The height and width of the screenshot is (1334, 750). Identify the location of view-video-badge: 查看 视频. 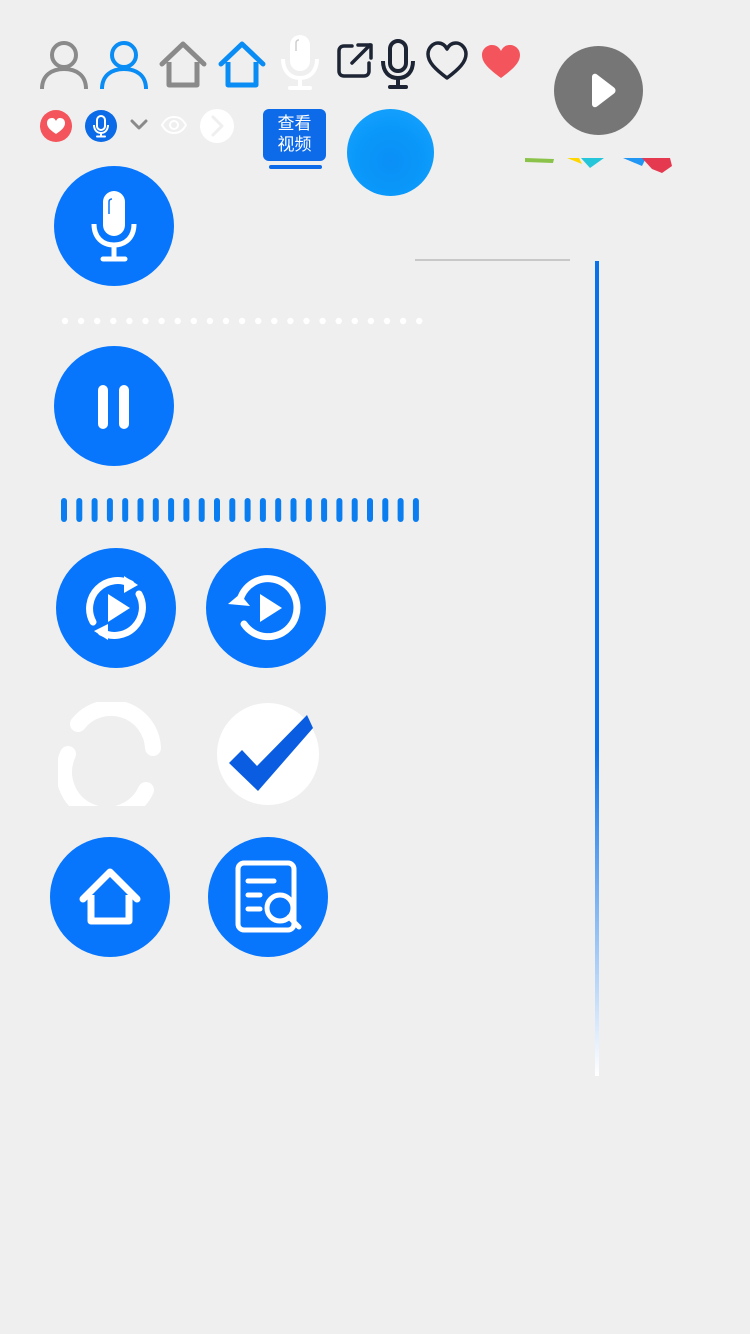
(294, 135).